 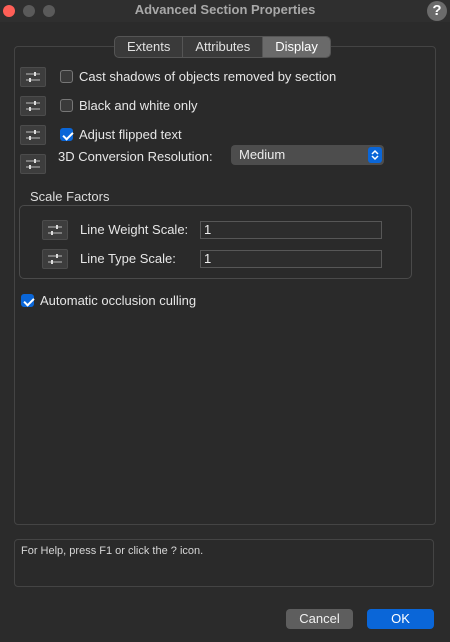 I want to click on occlusion-culling-label: Automatic occlusion culling, so click(x=118, y=300).